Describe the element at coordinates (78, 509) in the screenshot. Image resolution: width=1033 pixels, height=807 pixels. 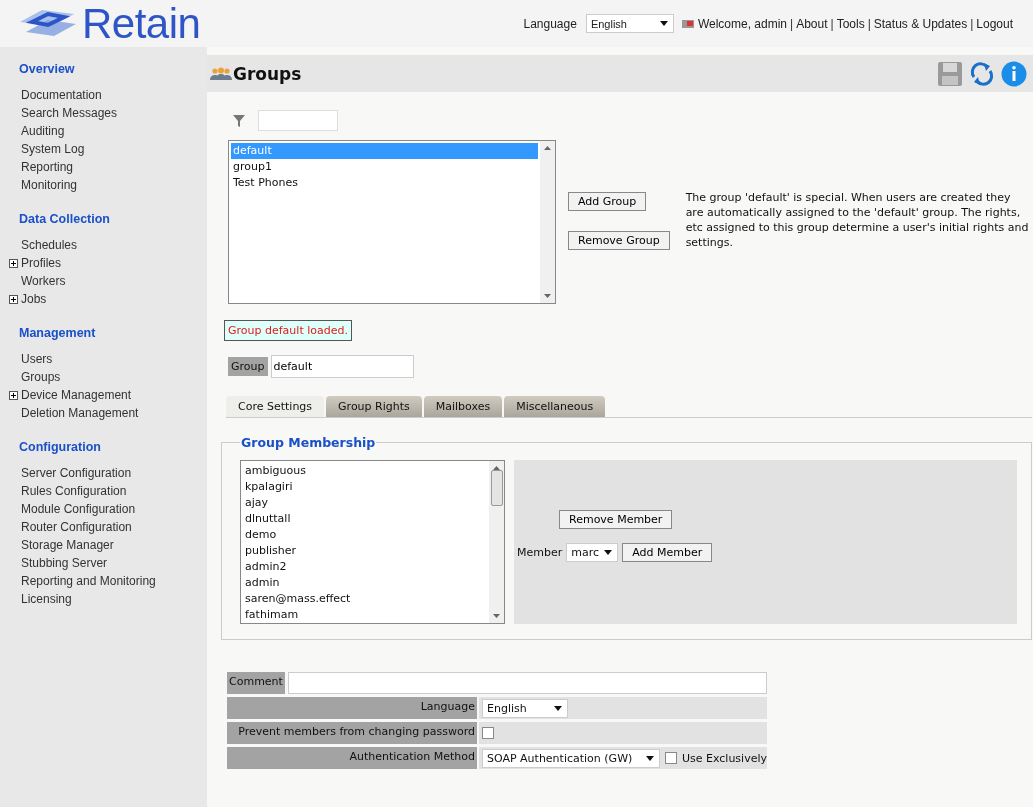
I see `sidebar-item: Module Configuration` at that location.